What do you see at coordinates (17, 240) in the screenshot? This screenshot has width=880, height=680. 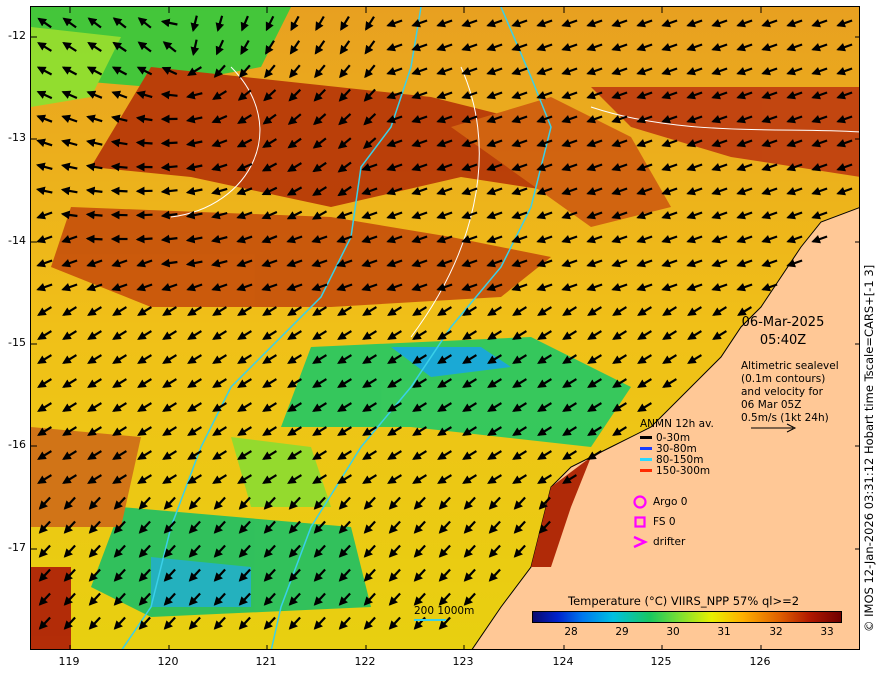 I see `lat-tick-label: -14` at bounding box center [17, 240].